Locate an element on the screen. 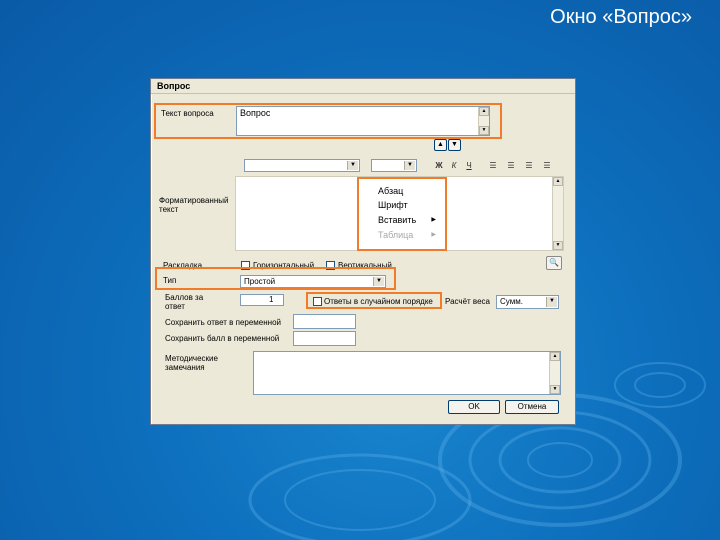 This screenshot has height=540, width=720. question-text-field: Вопрос ▲ ▼ is located at coordinates (363, 121).